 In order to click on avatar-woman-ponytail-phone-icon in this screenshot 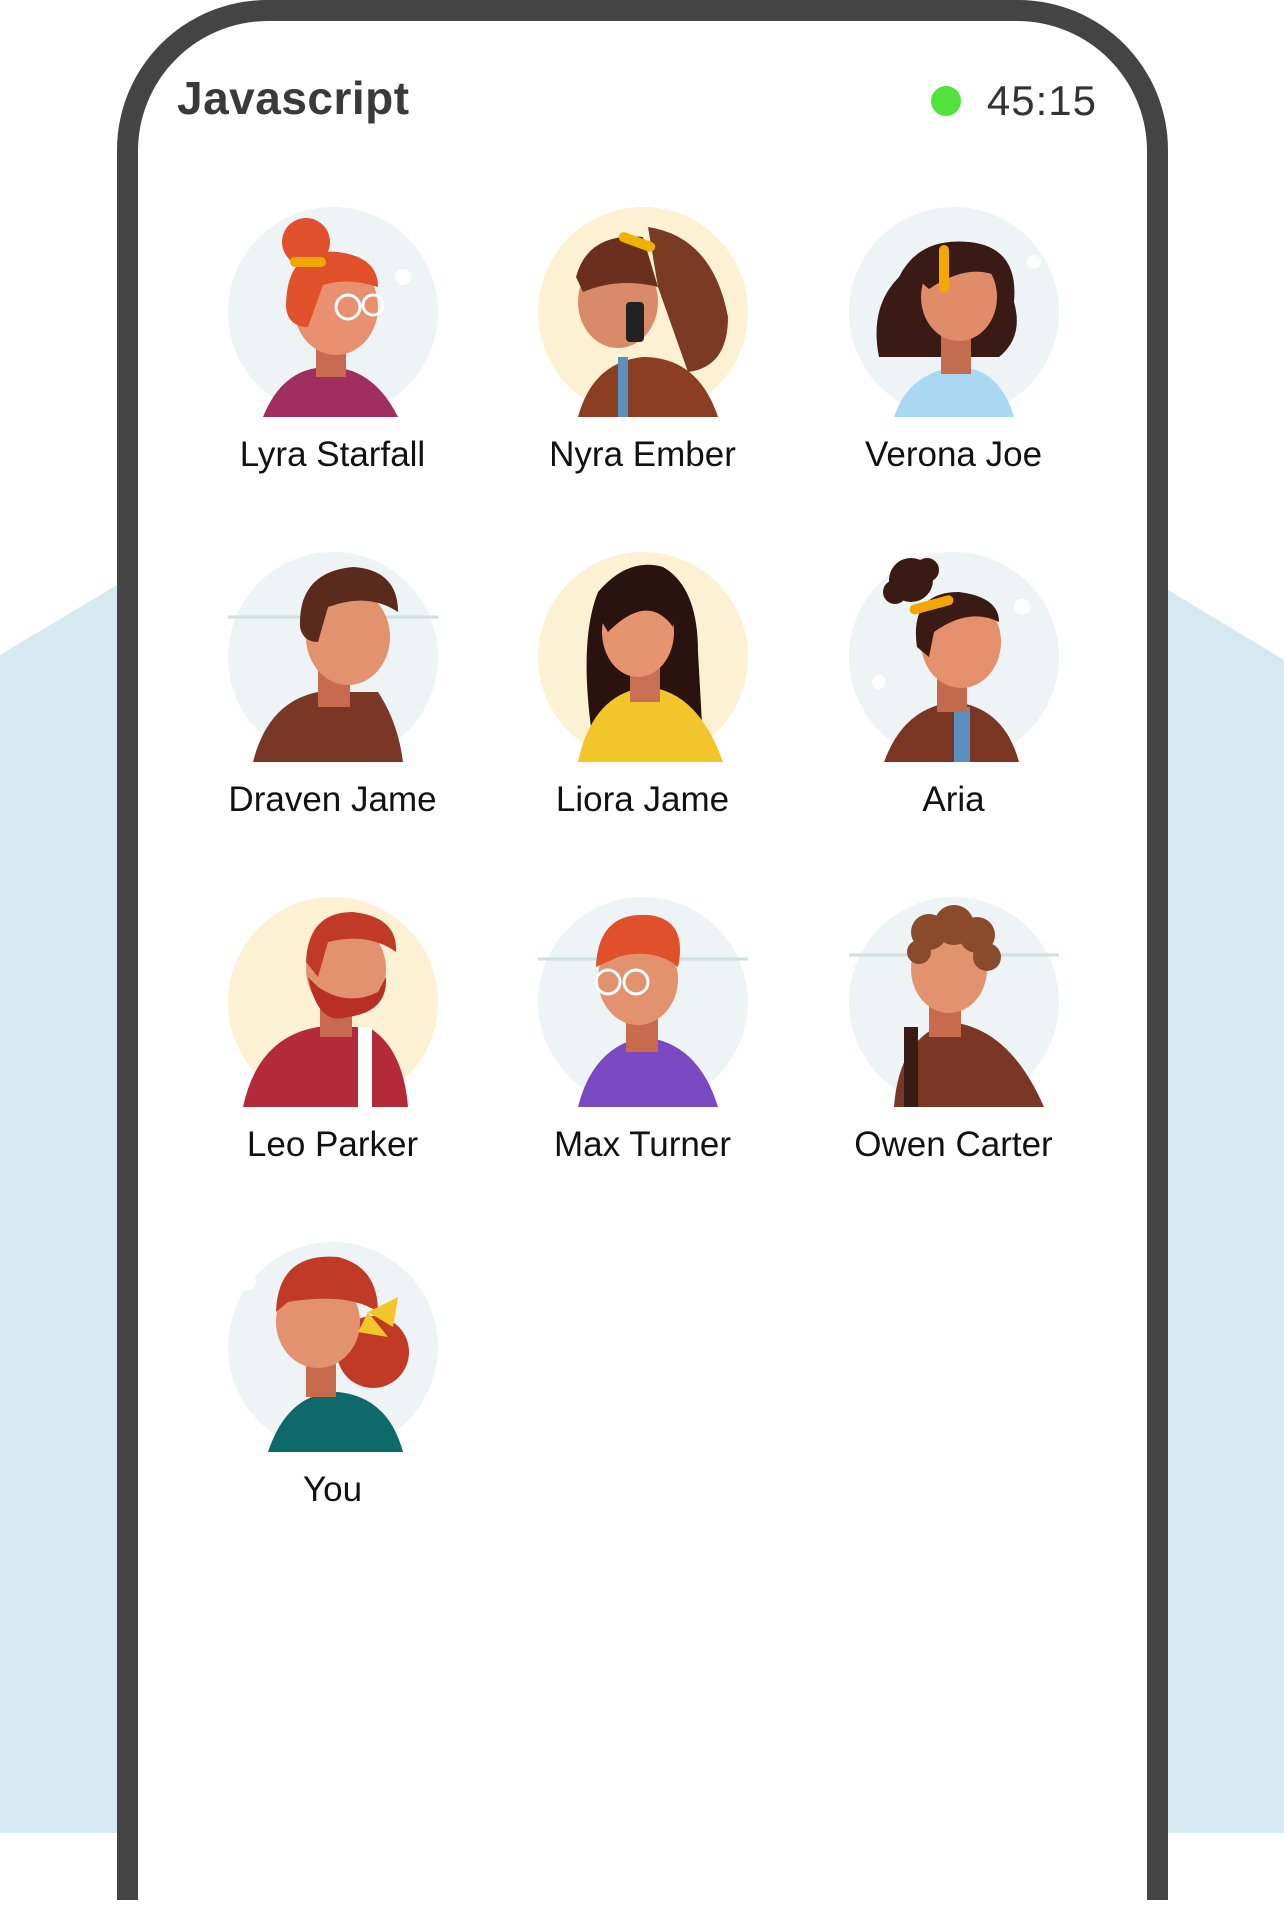, I will do `click(642, 312)`.